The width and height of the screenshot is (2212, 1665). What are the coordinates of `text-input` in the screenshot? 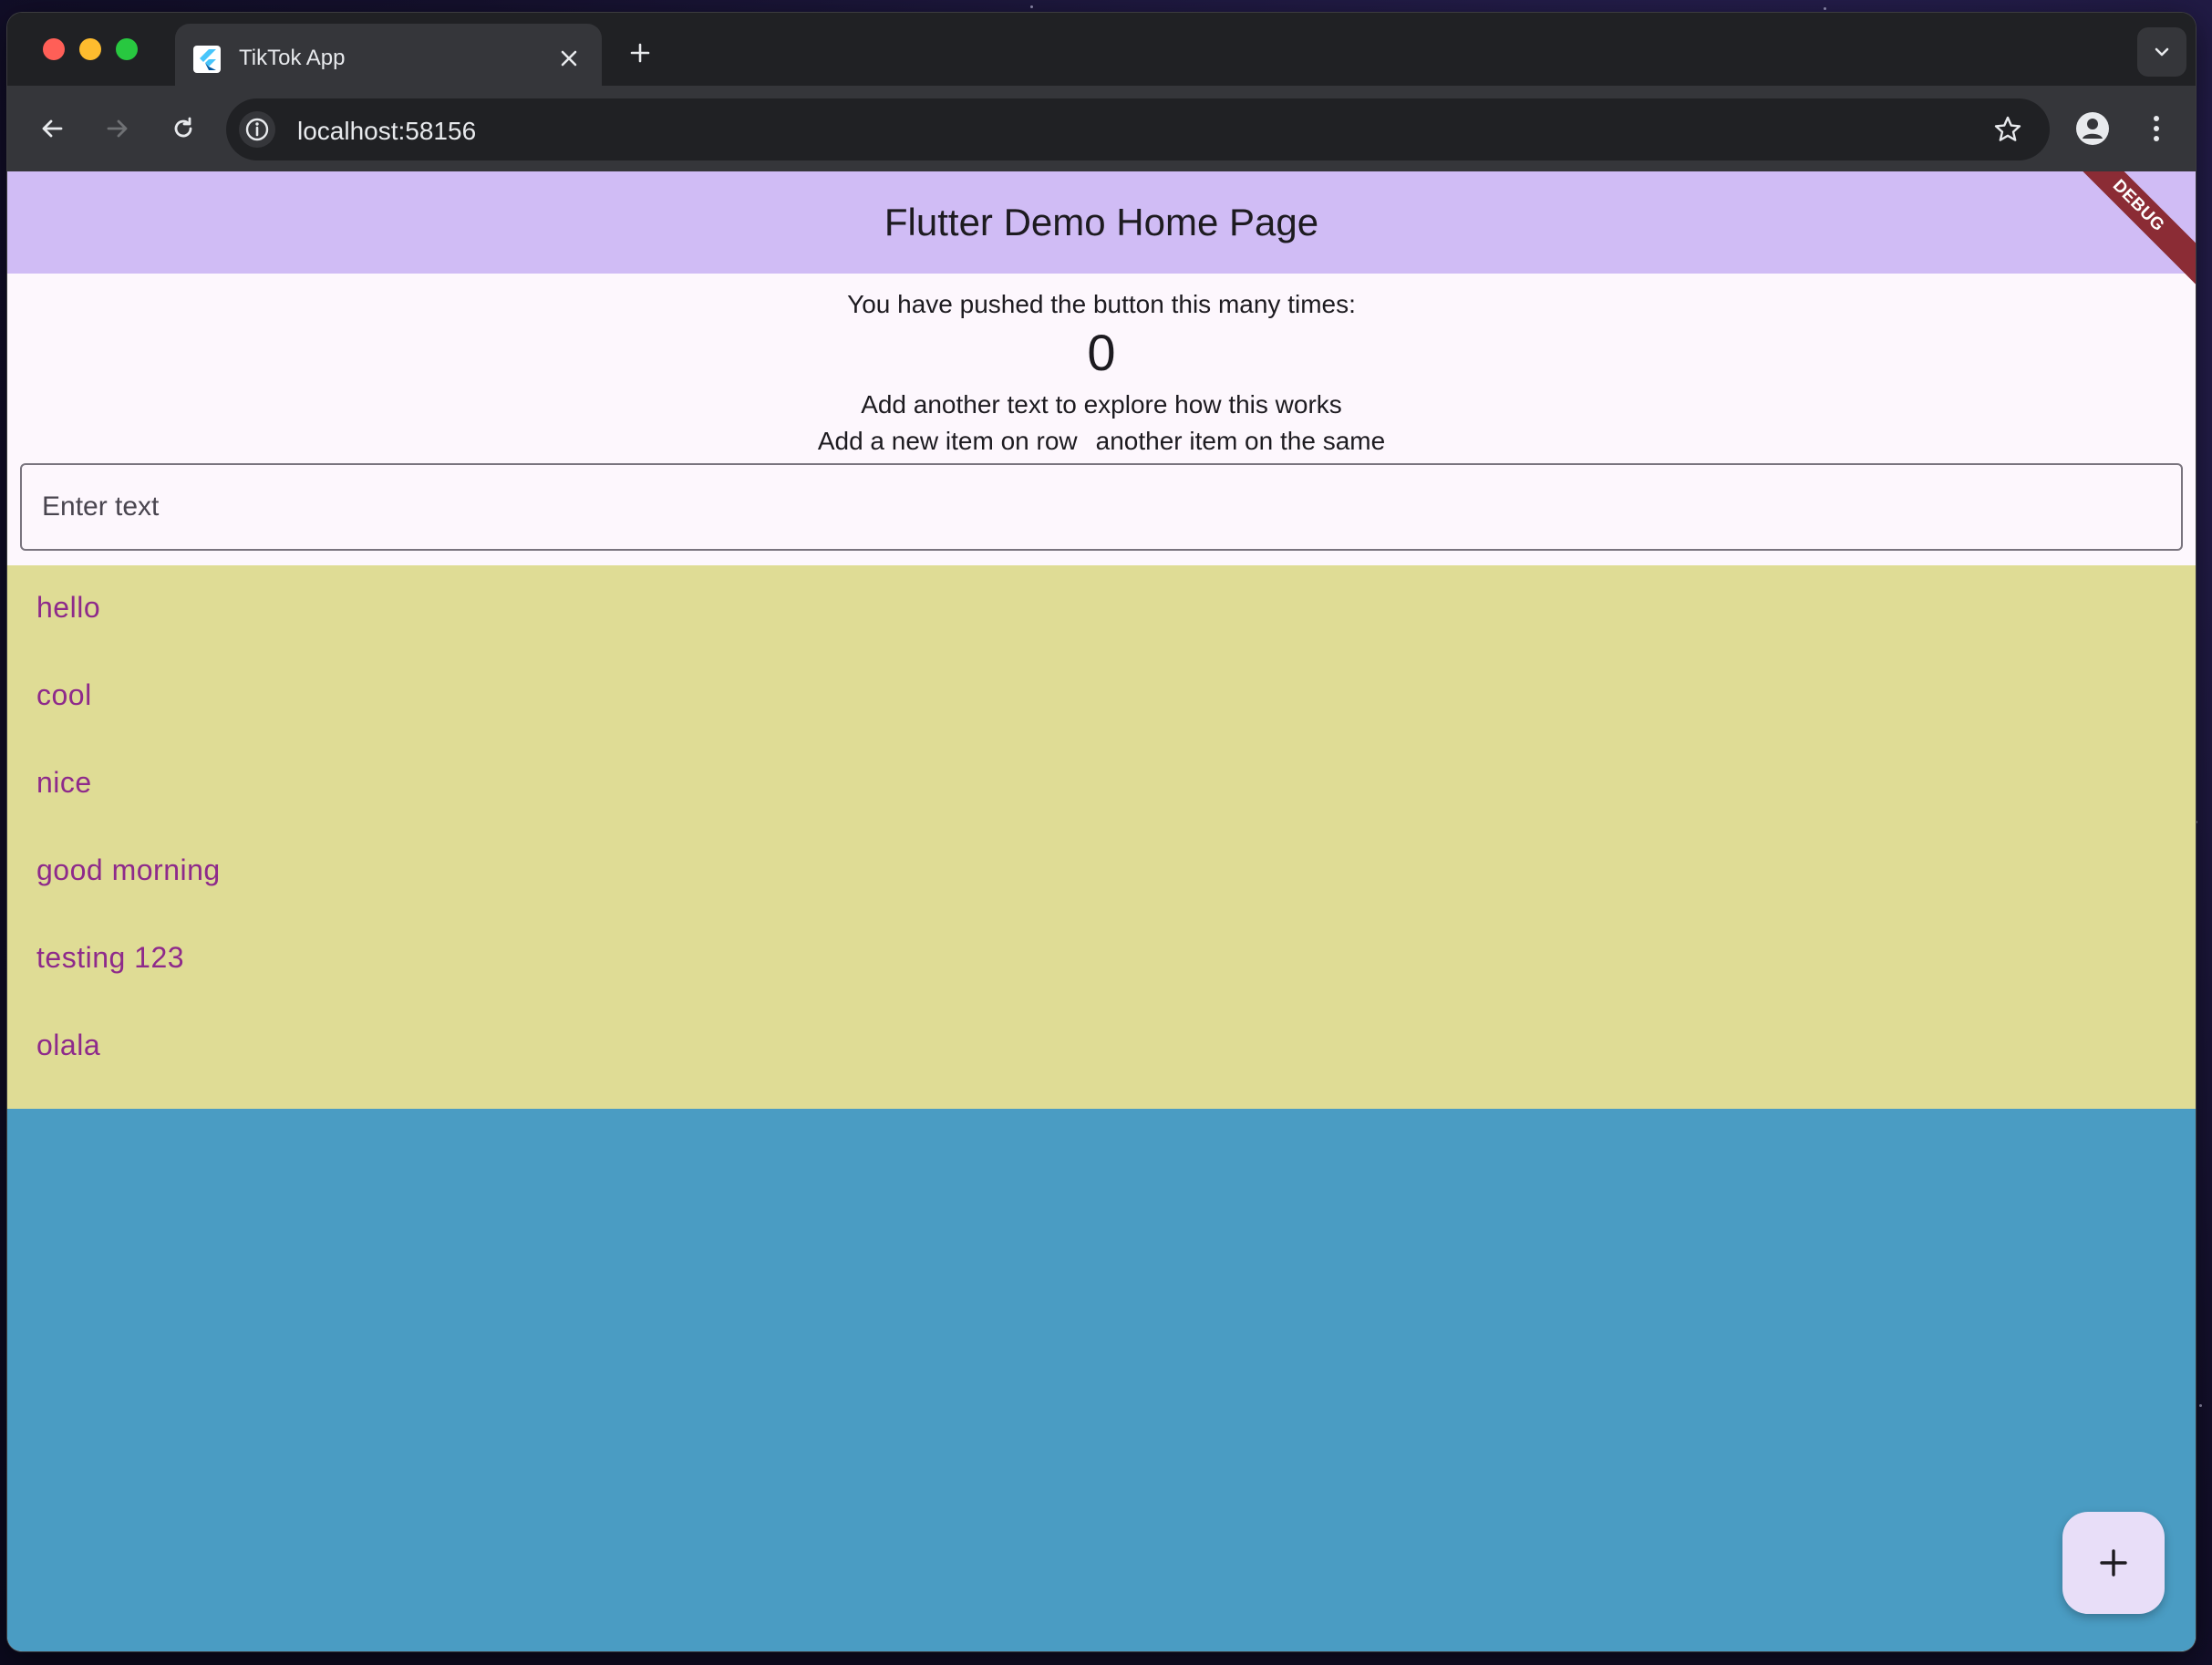 It's located at (1101, 507).